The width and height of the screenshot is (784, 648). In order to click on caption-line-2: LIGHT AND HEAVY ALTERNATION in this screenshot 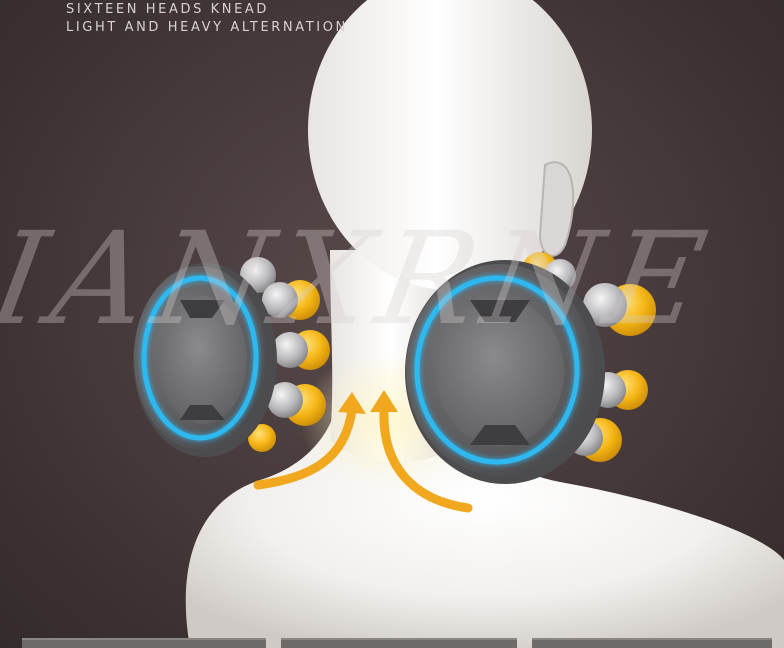, I will do `click(207, 27)`.